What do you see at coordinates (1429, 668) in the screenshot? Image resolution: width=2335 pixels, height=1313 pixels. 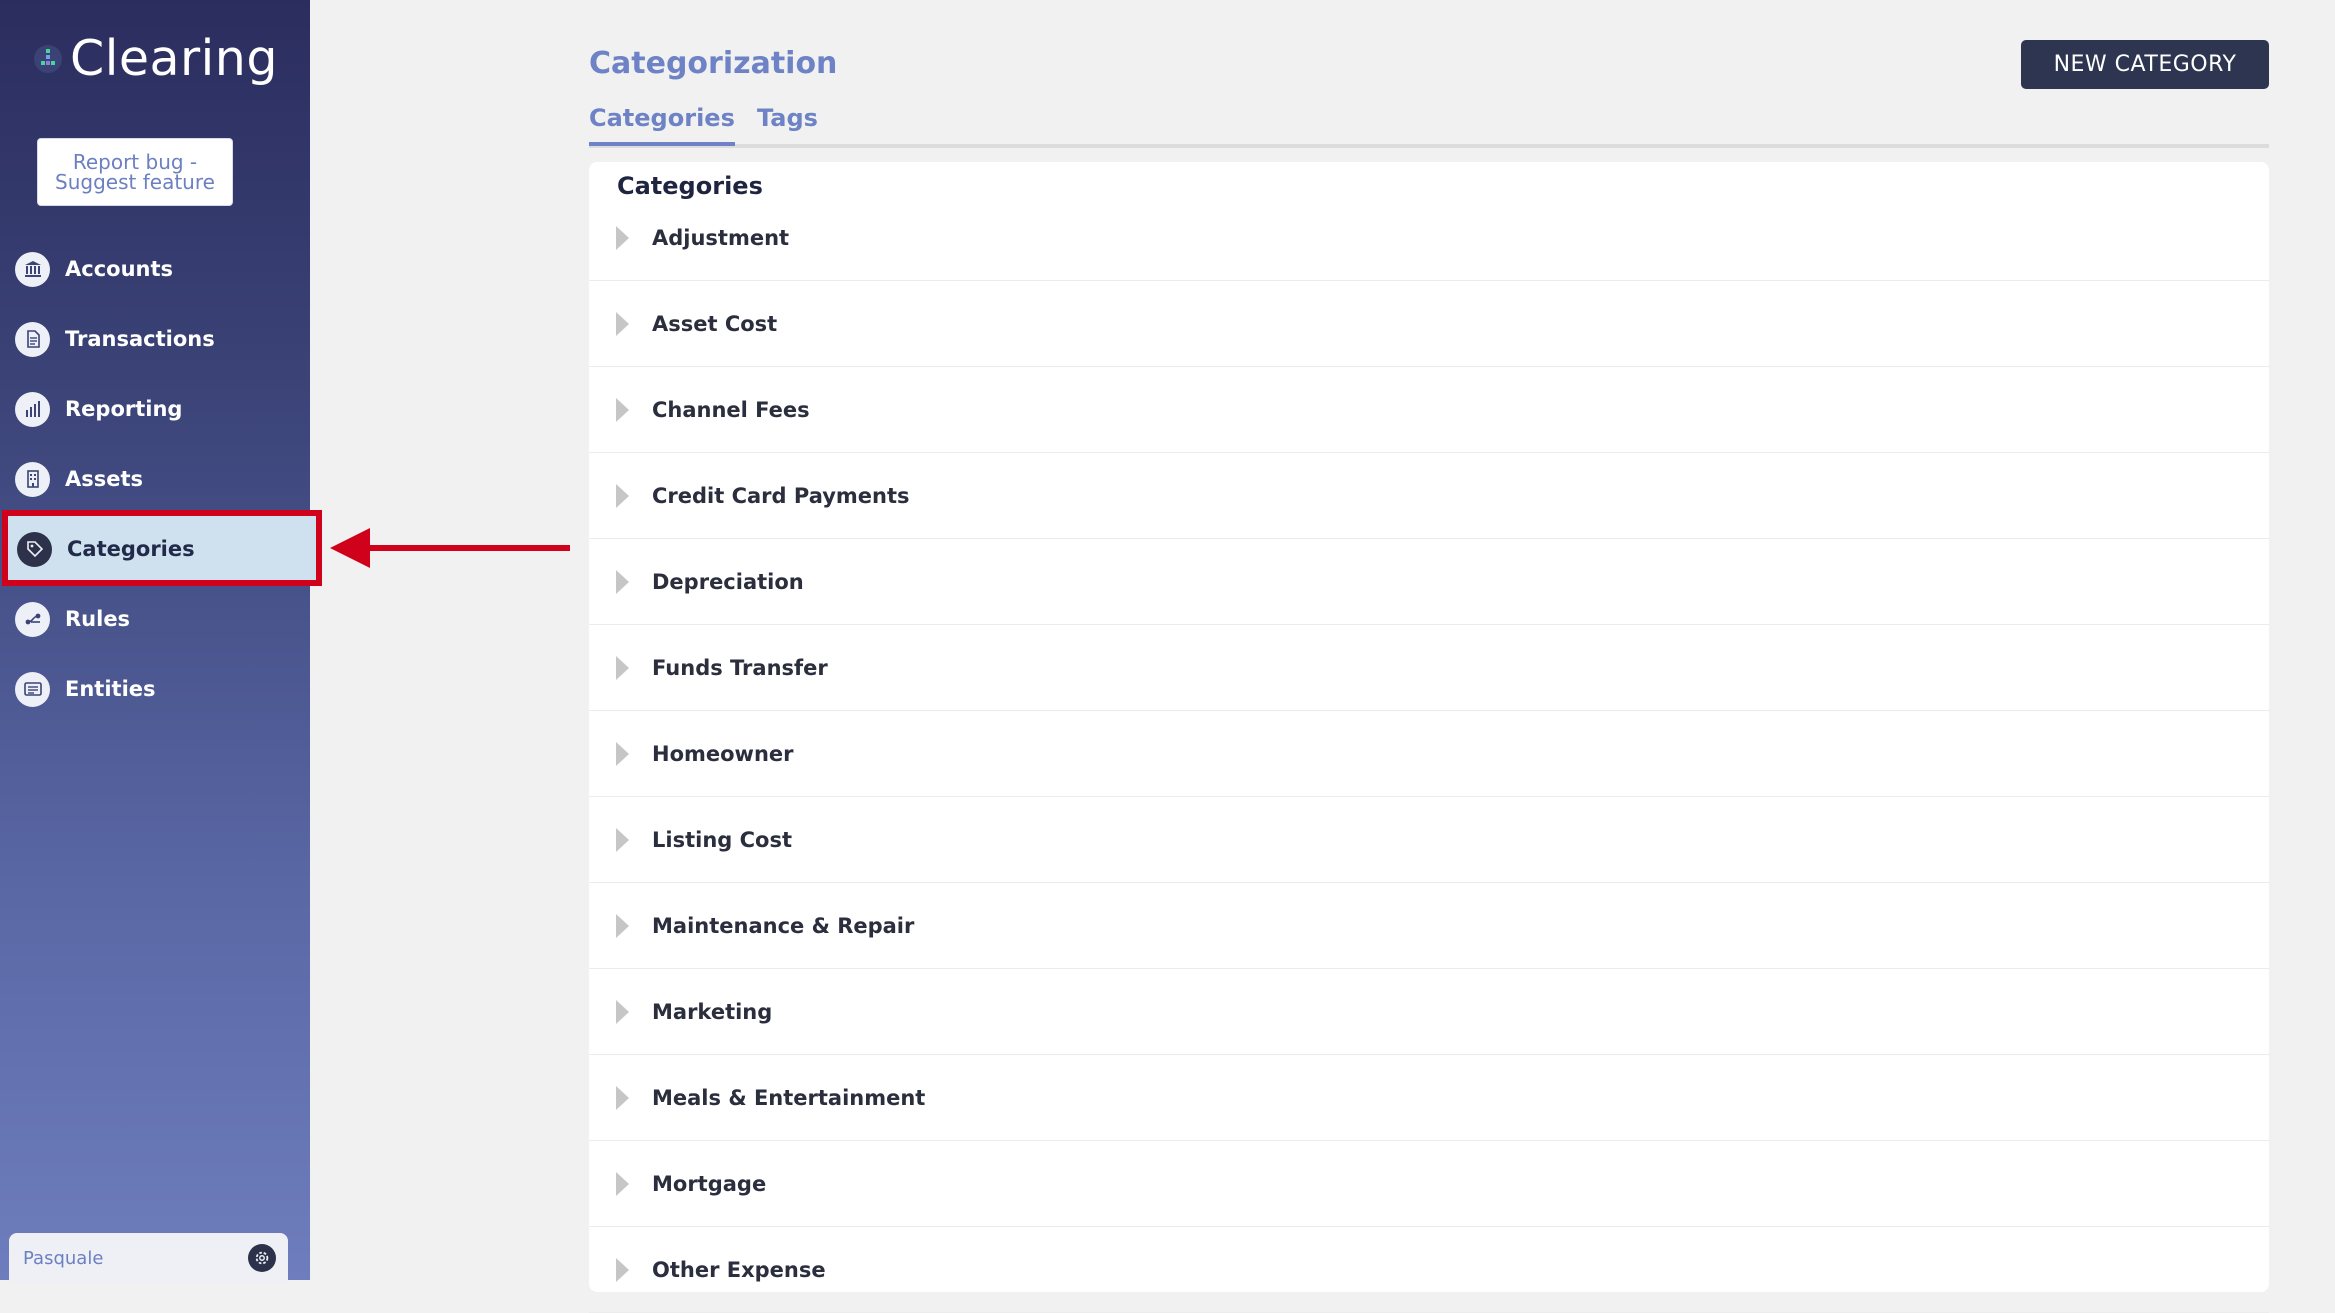 I see `category-row: Funds Transfer` at bounding box center [1429, 668].